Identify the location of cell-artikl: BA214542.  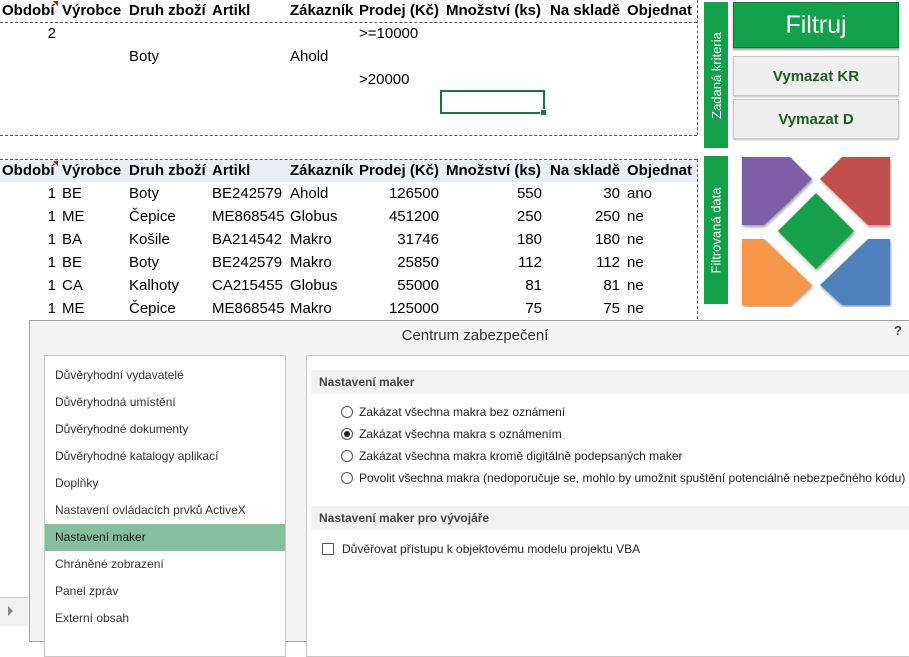
(249, 240).